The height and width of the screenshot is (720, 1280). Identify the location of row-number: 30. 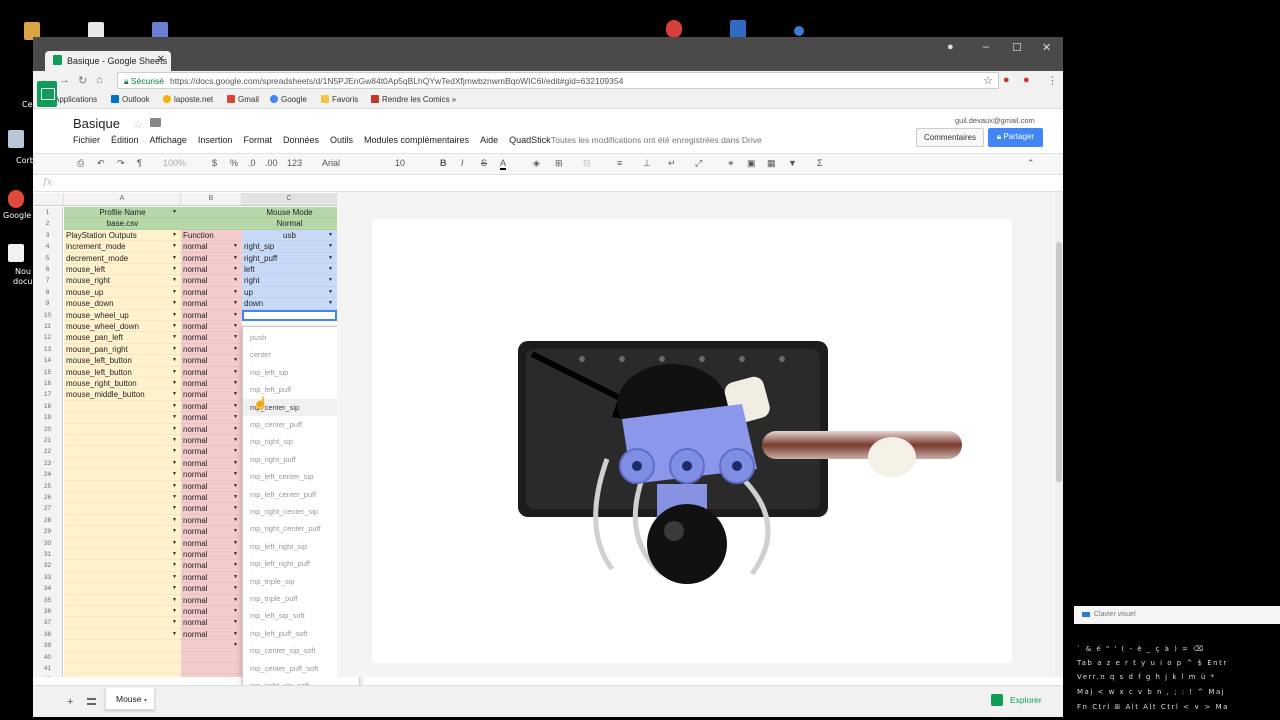
(48, 543).